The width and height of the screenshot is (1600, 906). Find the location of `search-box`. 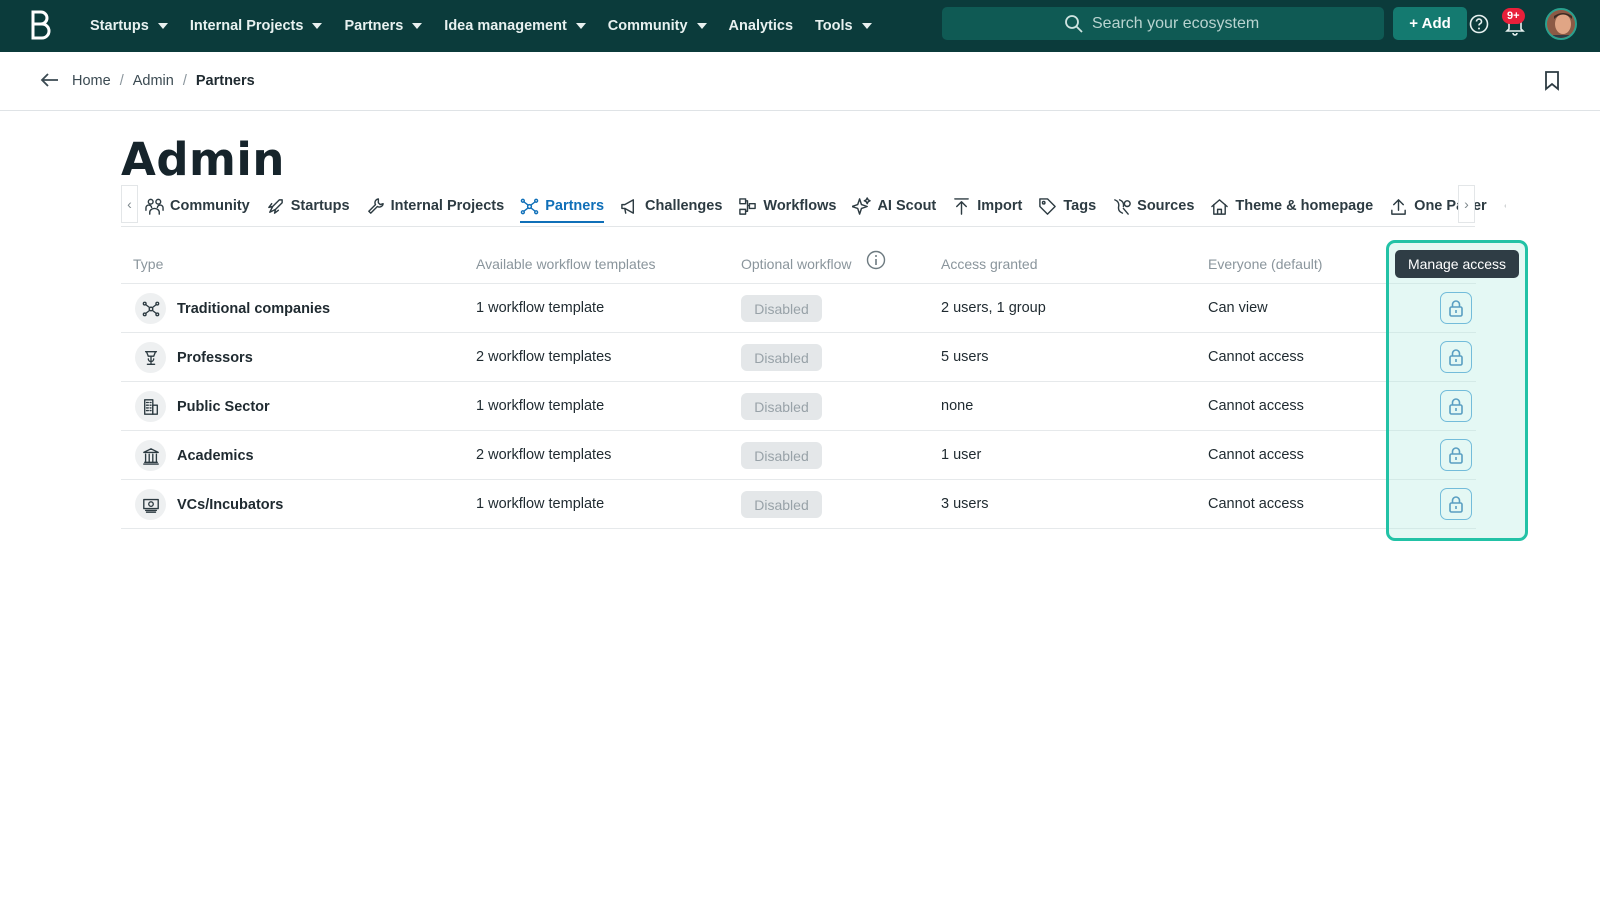

search-box is located at coordinates (1163, 23).